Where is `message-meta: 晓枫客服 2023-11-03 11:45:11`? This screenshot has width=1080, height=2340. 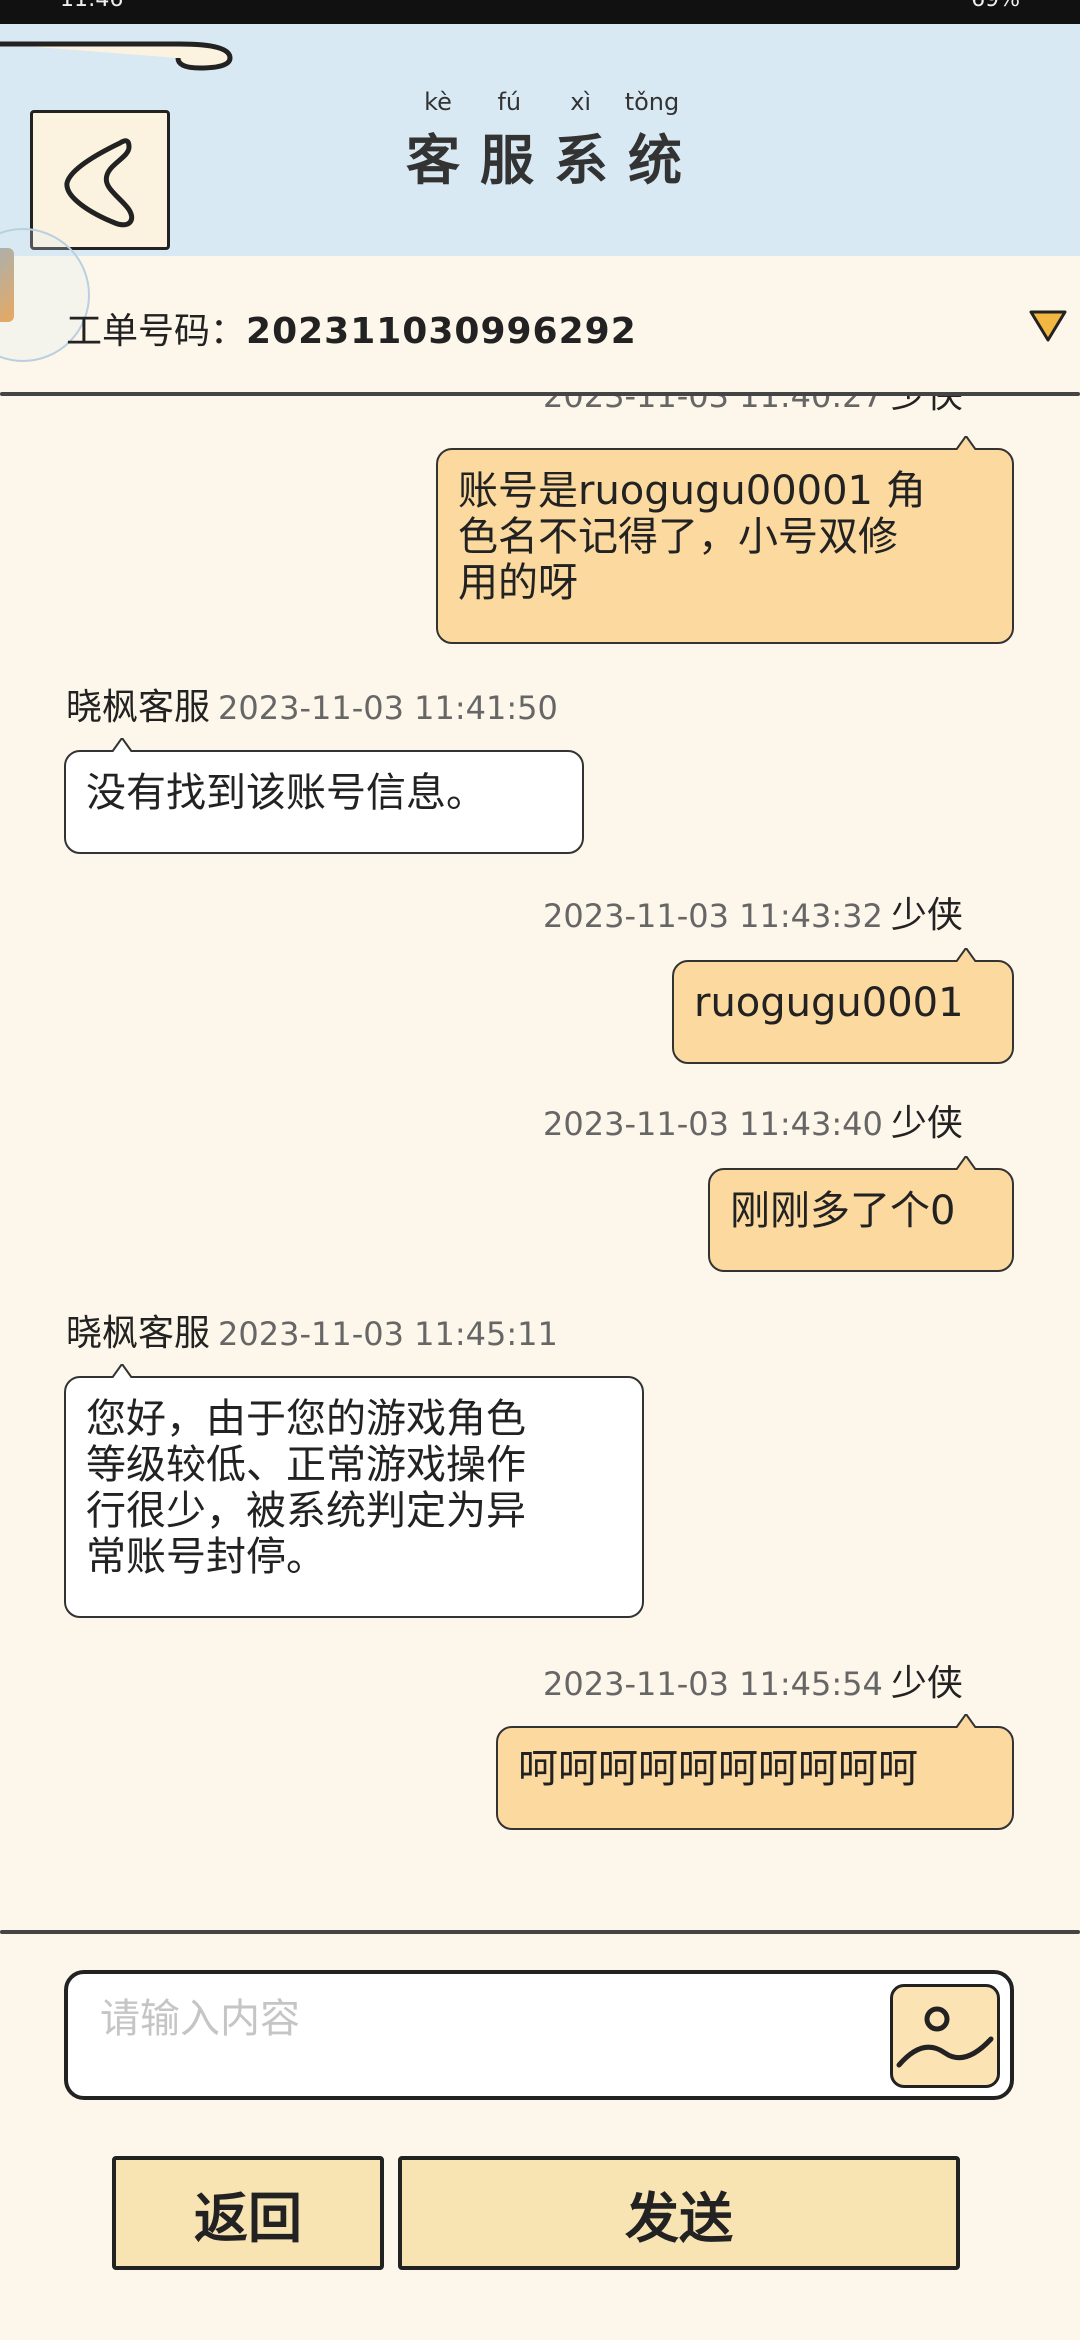 message-meta: 晓枫客服 2023-11-03 11:45:11 is located at coordinates (316, 1330).